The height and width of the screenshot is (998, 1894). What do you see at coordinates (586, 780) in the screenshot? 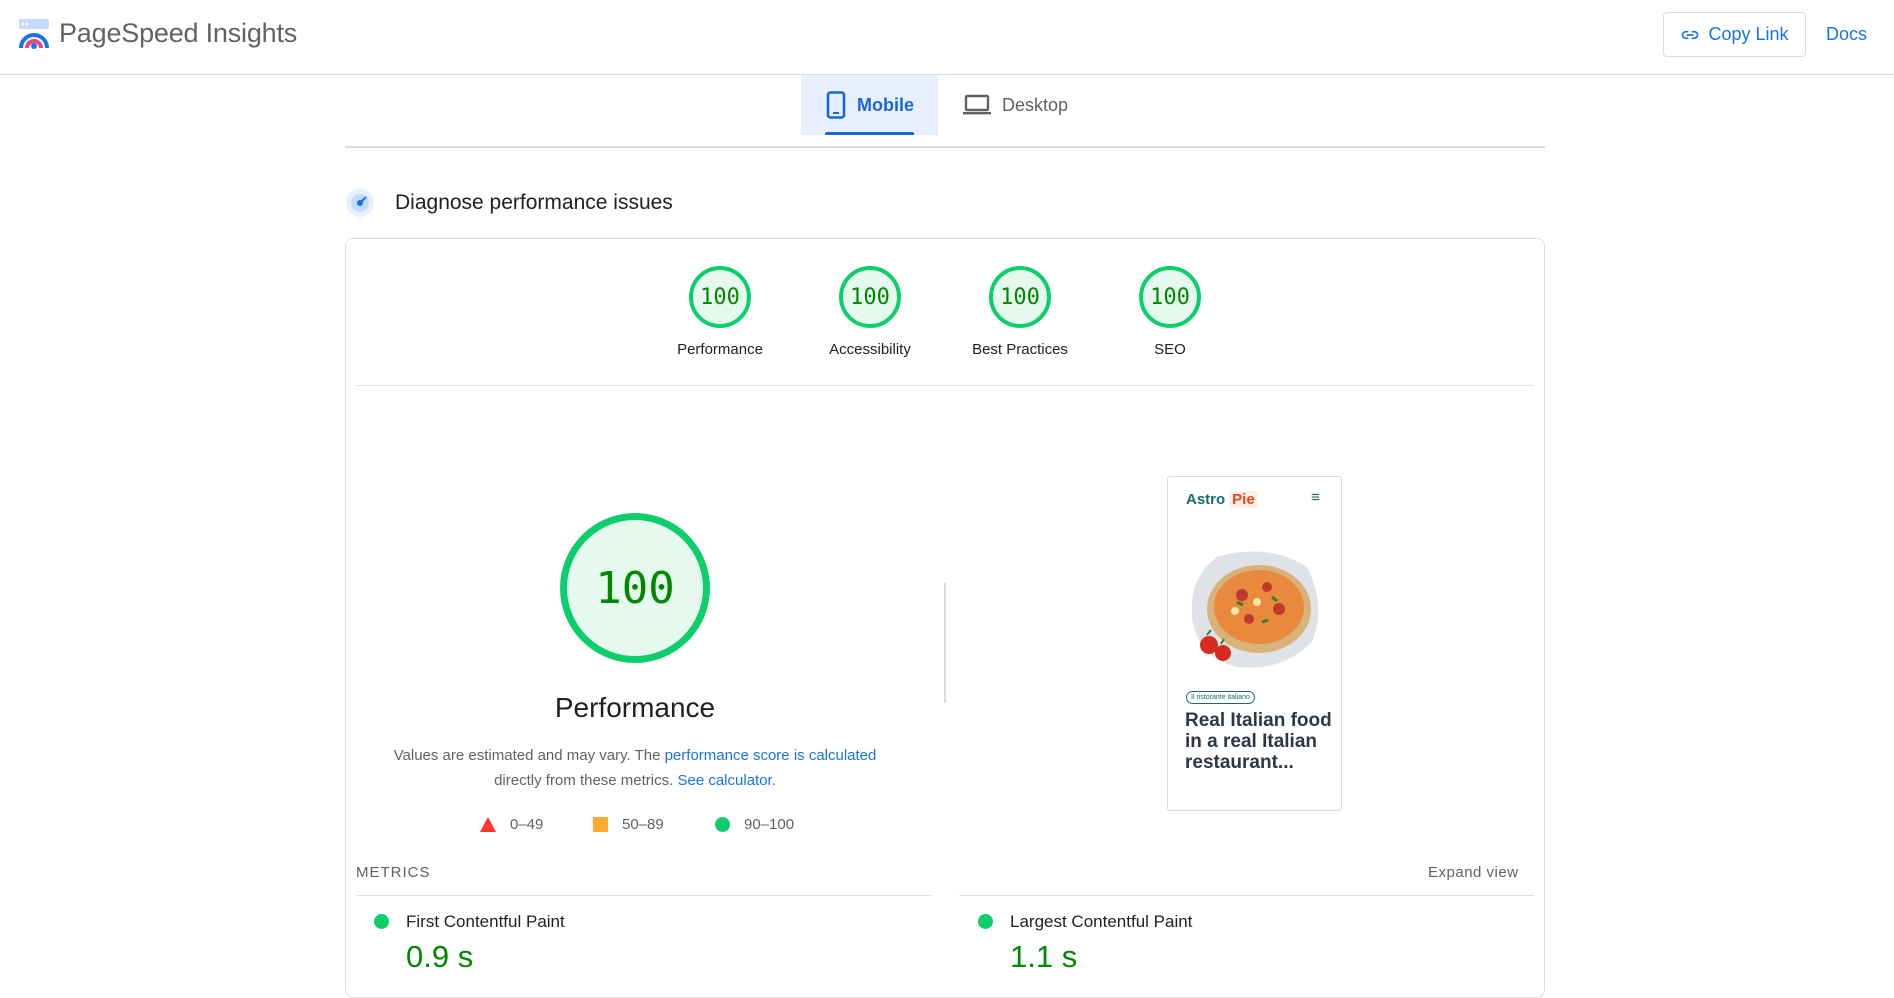
I see `desc-text: directly from these metrics.` at bounding box center [586, 780].